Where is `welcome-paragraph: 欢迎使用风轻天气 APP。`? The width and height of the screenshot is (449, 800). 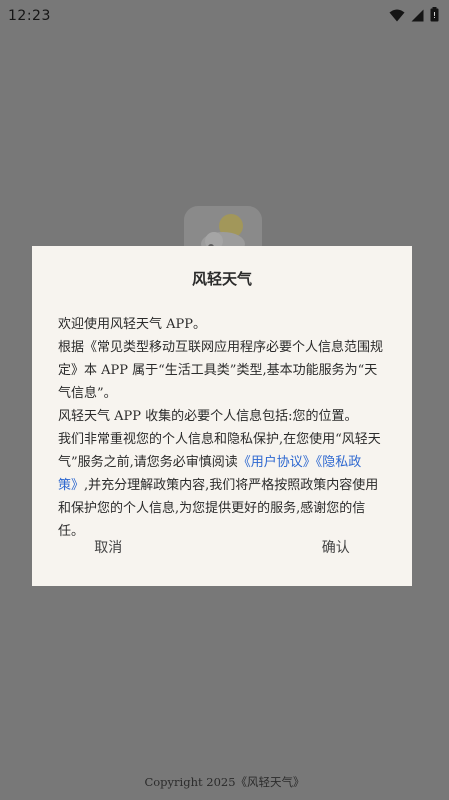
welcome-paragraph: 欢迎使用风轻天气 APP。 is located at coordinates (132, 324).